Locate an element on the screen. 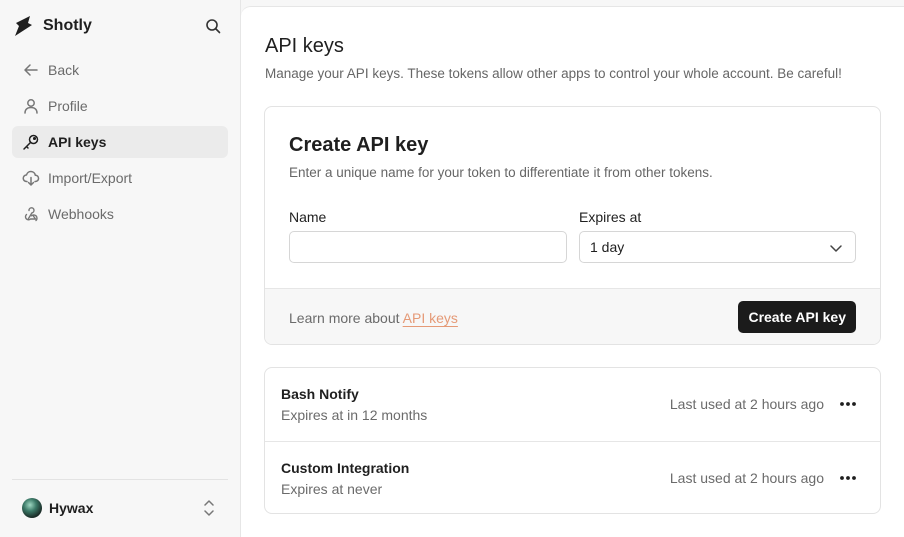  name-input is located at coordinates (428, 247).